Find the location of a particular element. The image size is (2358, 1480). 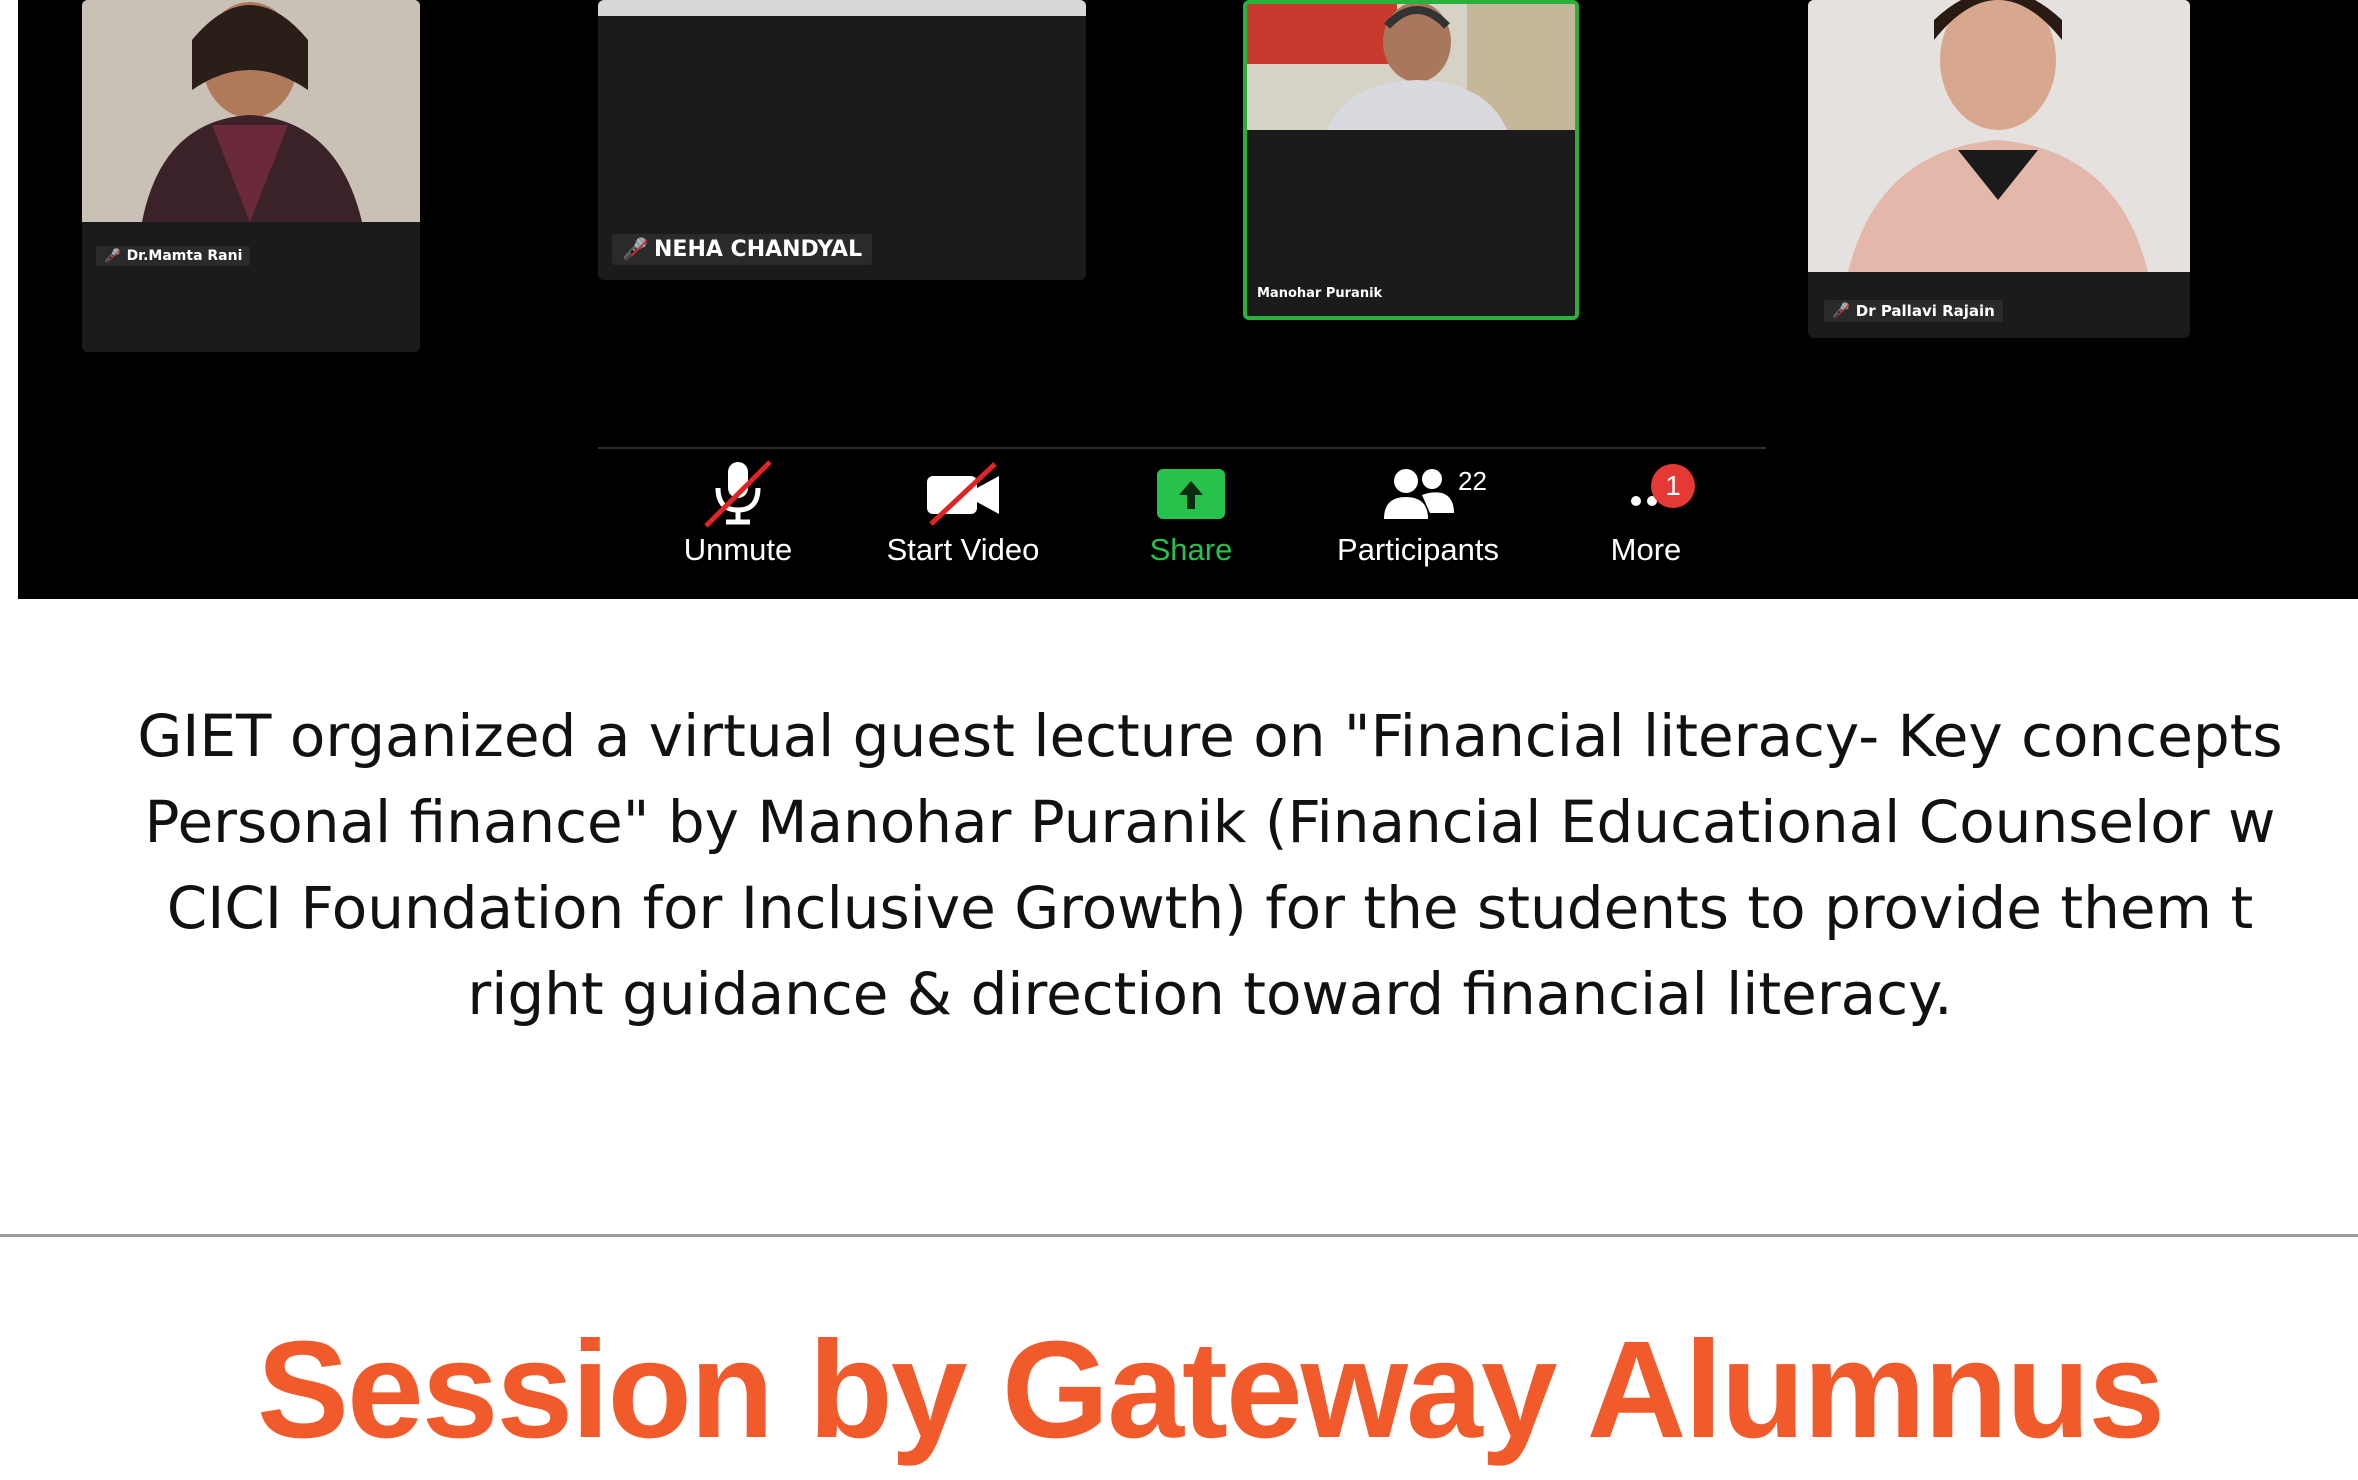

share-button: Share is located at coordinates (1191, 520).